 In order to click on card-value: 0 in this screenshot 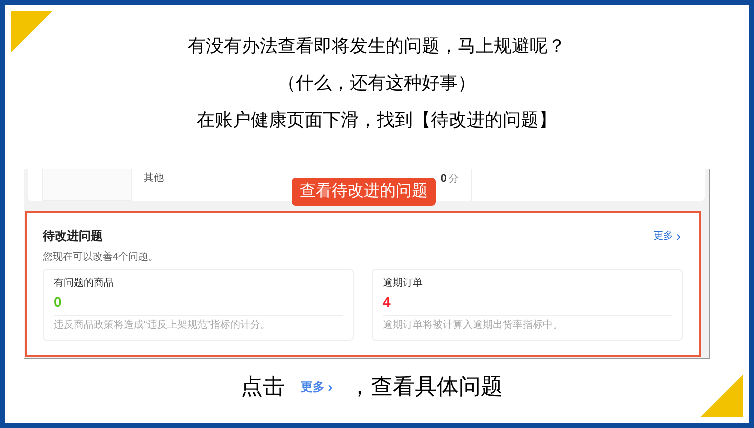, I will do `click(58, 302)`.